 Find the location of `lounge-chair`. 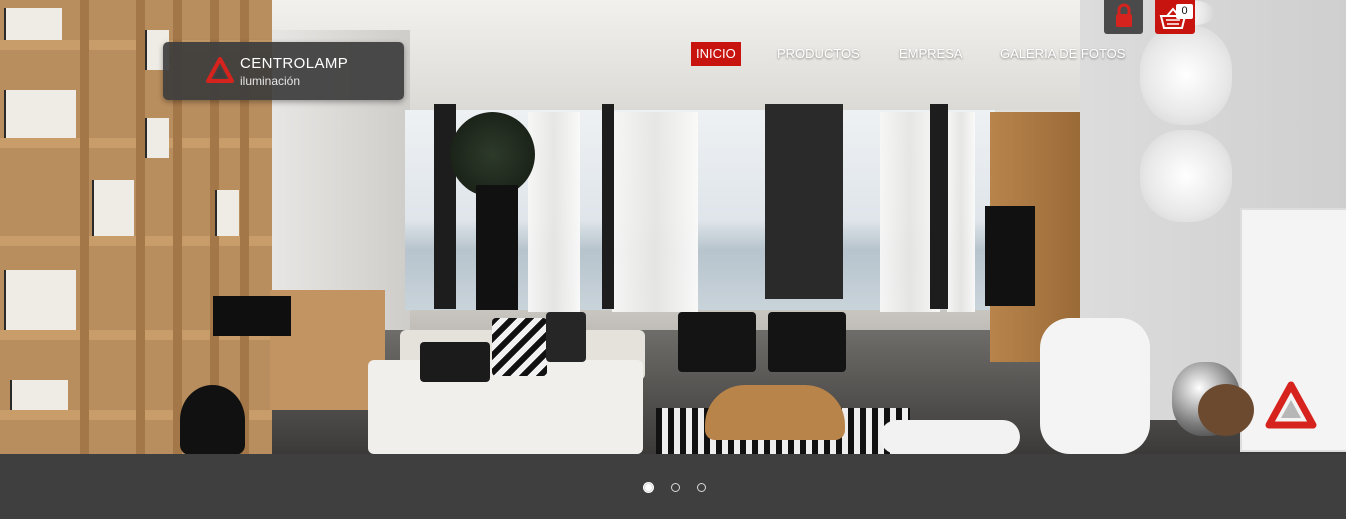

lounge-chair is located at coordinates (1095, 386).